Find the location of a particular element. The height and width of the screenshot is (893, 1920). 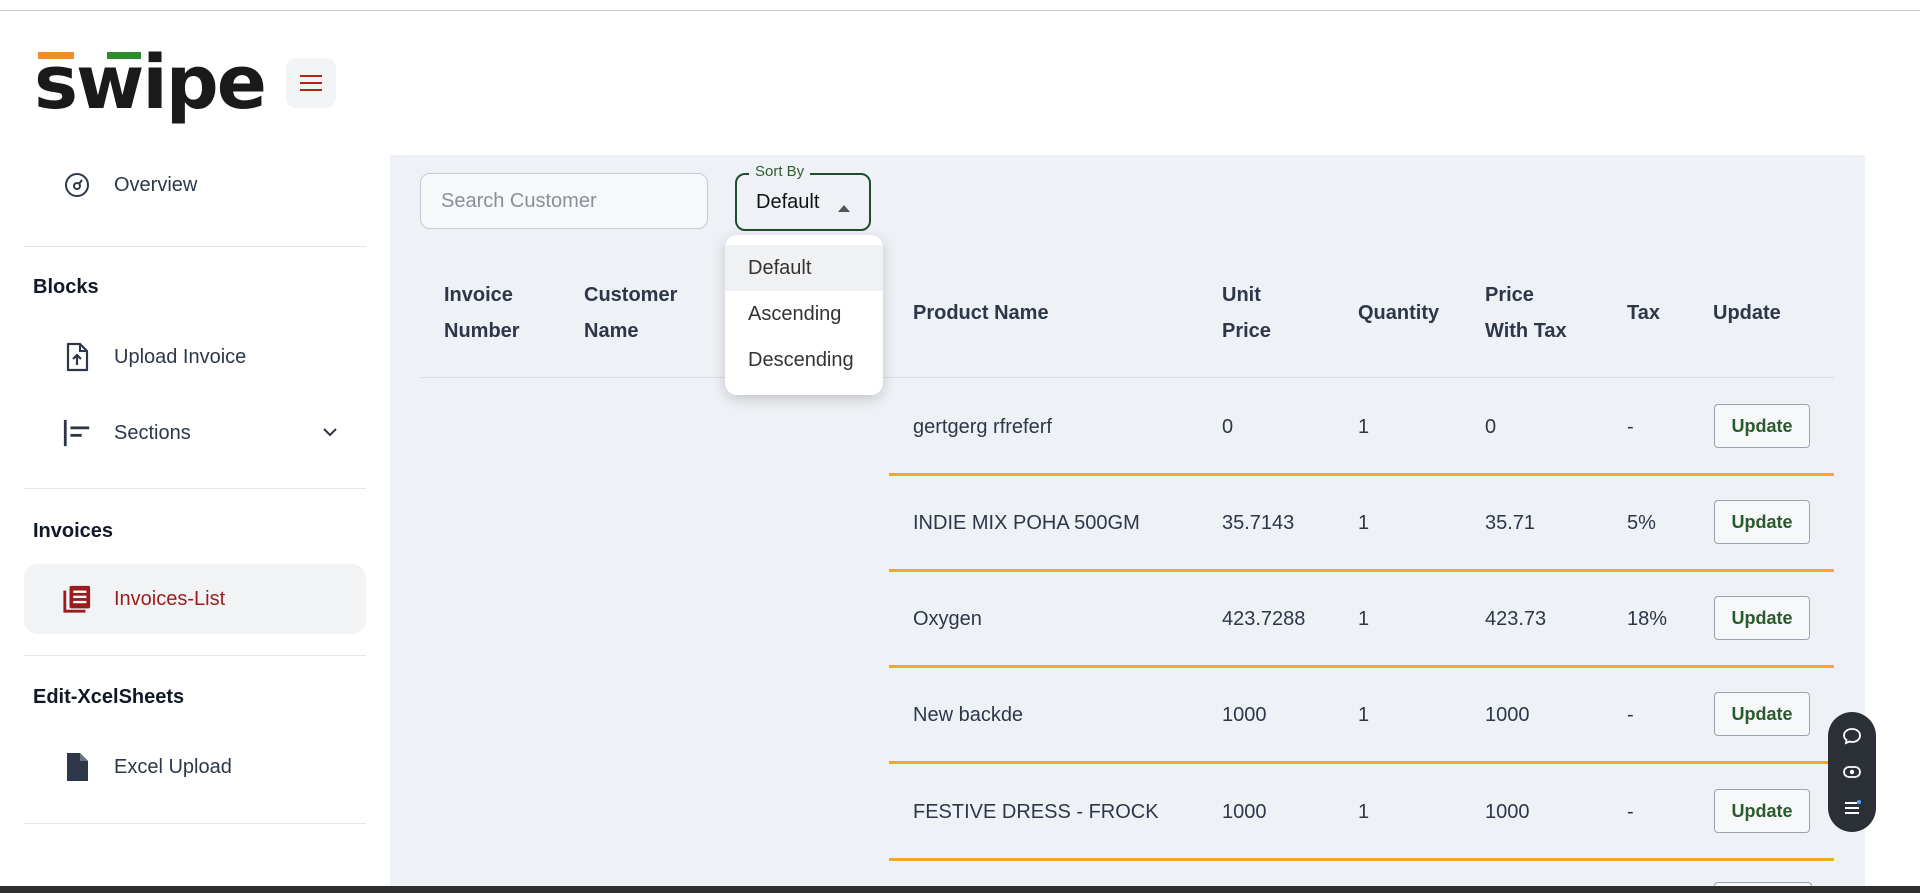

header-line: Number is located at coordinates (482, 331).